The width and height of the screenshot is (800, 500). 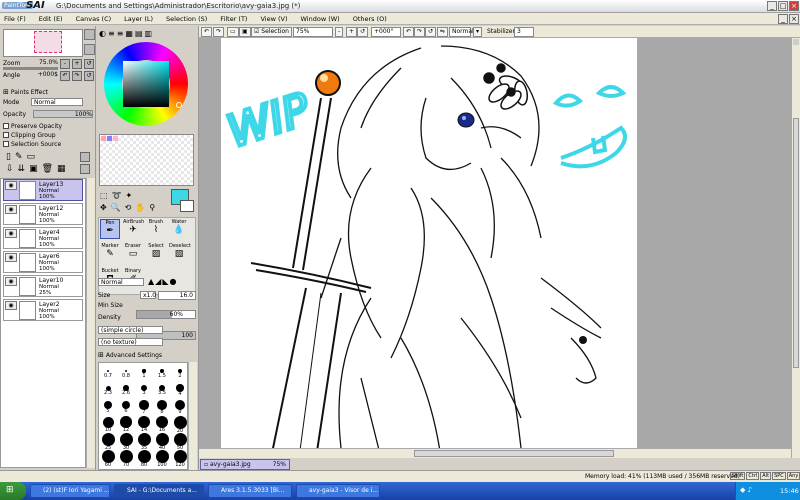 I want to click on rotate-icon: ⟲, so click(x=130, y=207).